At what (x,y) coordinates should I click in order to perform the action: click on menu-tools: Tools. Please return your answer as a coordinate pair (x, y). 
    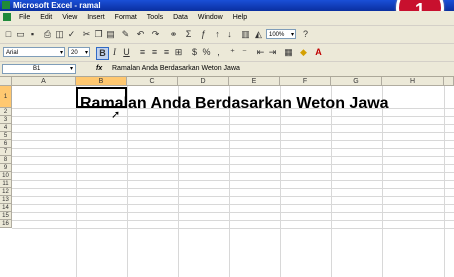
    Looking at the image, I should click on (155, 18).